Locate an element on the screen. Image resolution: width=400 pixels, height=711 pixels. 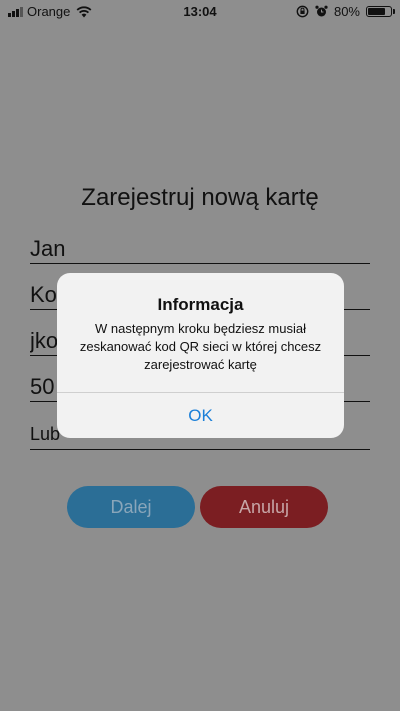
status-right: 80% is located at coordinates (345, 11).